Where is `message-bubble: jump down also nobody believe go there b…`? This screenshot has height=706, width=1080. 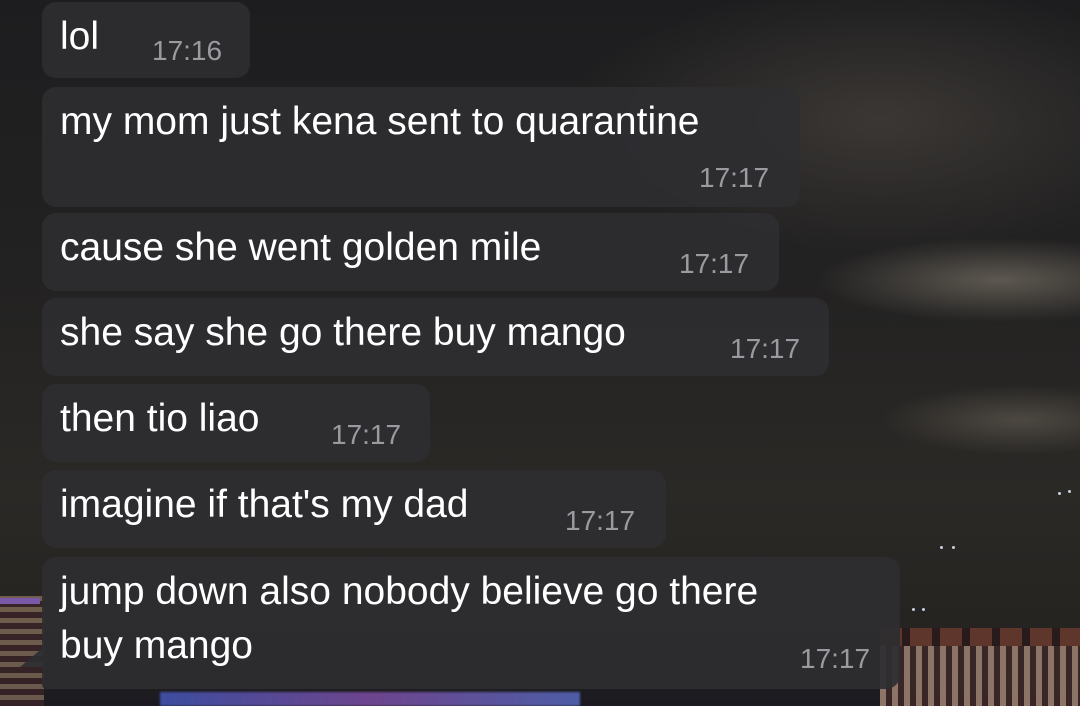
message-bubble: jump down also nobody believe go there b… is located at coordinates (471, 623).